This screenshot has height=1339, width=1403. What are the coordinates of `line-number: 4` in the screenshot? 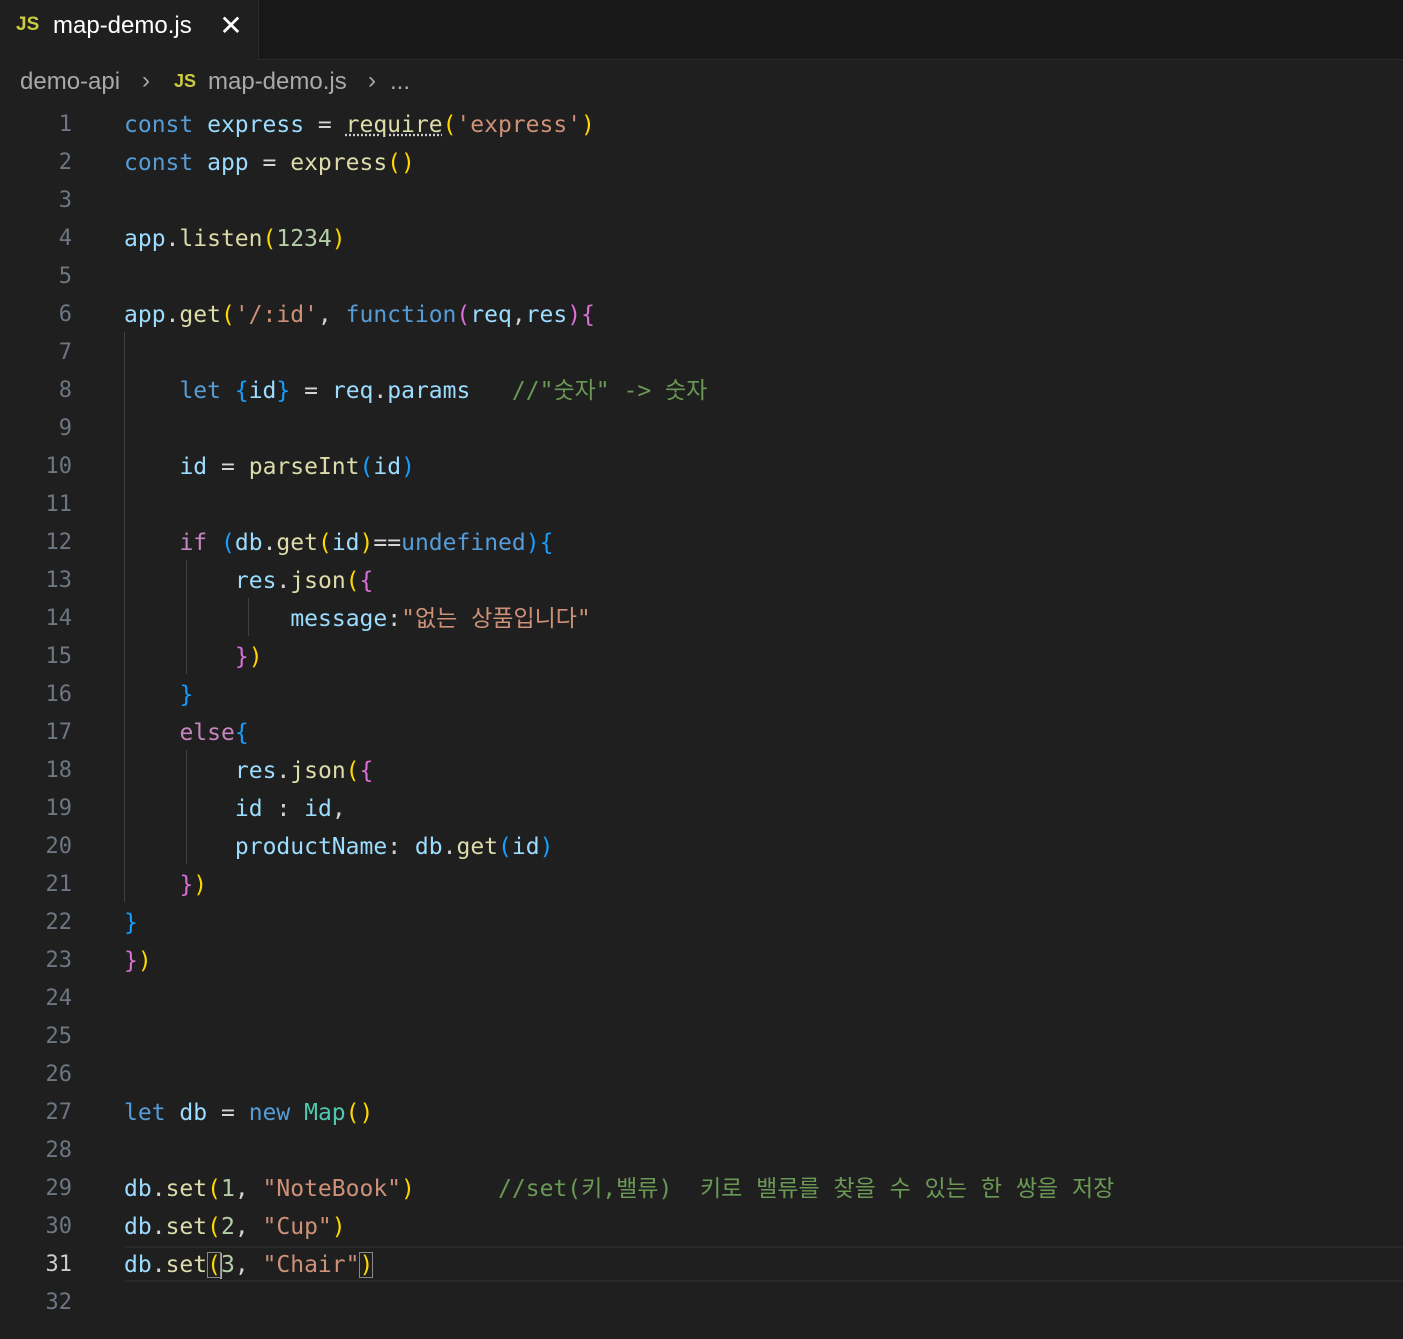 It's located at (65, 238).